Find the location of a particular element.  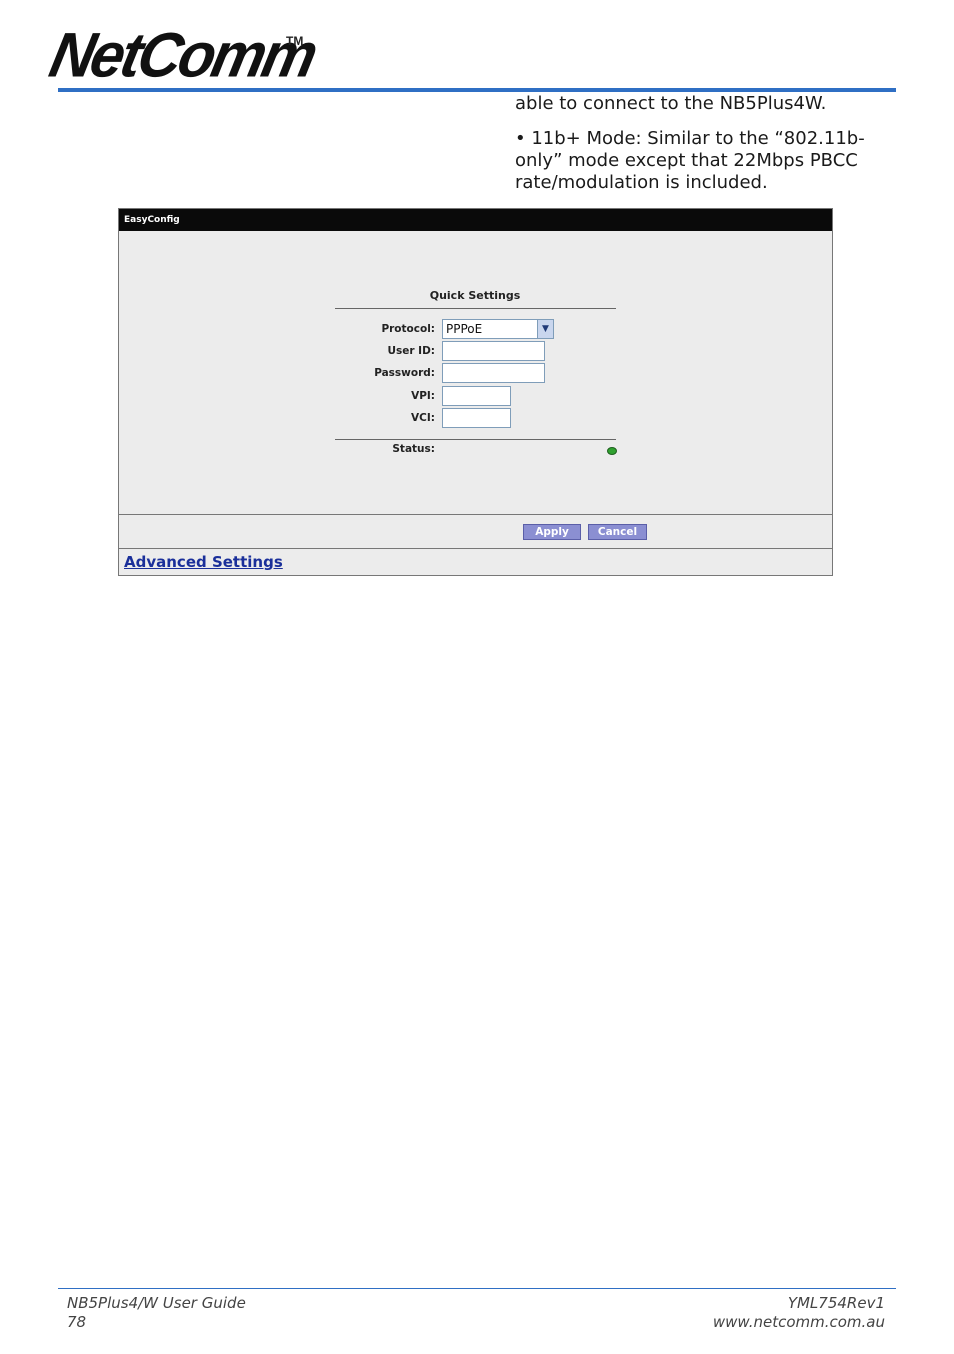

footer-doc-code: YML754Rev1 is located at coordinates (836, 1303).